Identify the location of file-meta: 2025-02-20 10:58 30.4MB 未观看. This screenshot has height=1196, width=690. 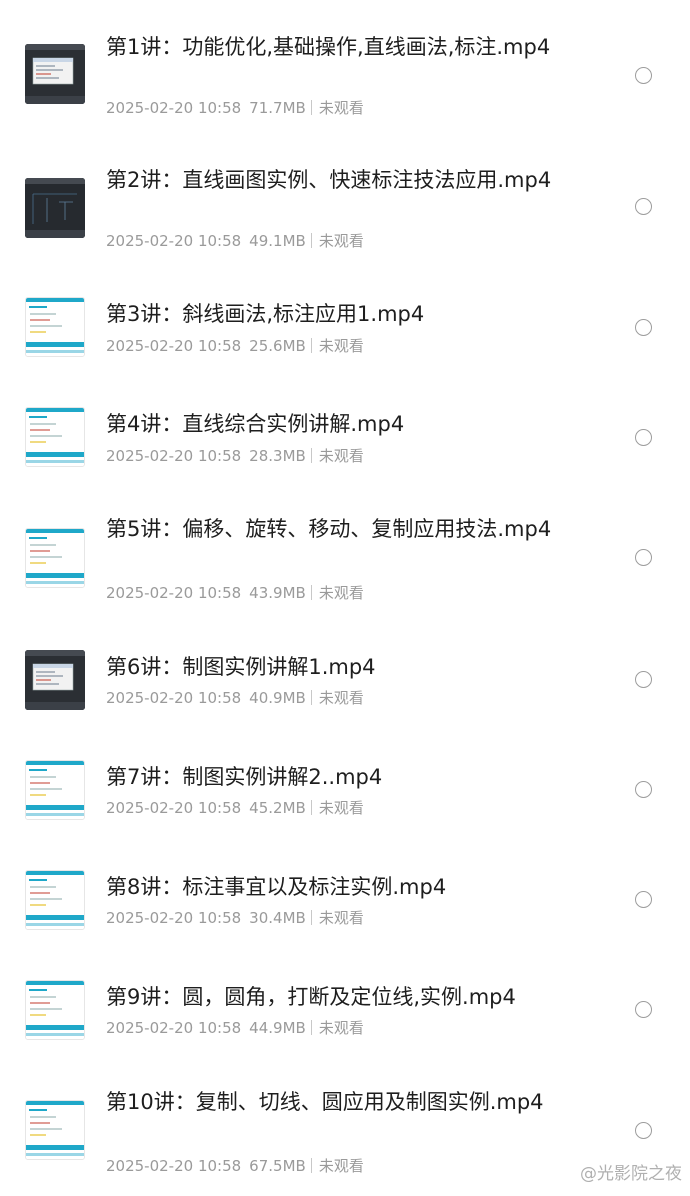
(235, 918).